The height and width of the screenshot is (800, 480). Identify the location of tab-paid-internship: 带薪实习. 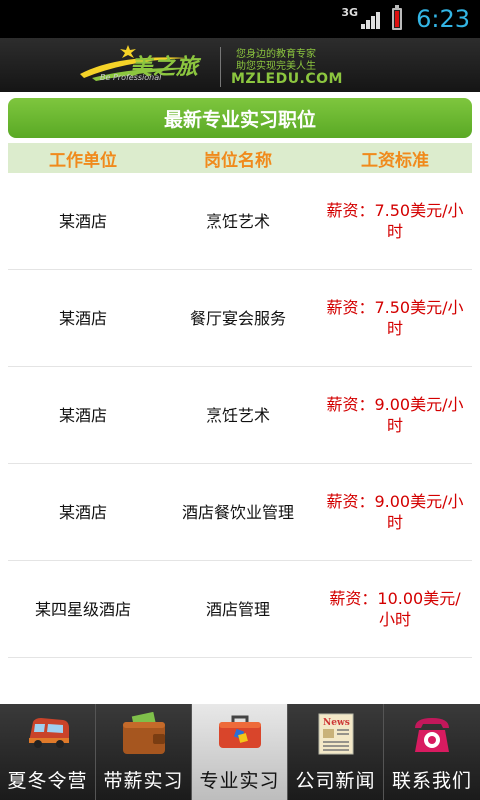
(144, 752).